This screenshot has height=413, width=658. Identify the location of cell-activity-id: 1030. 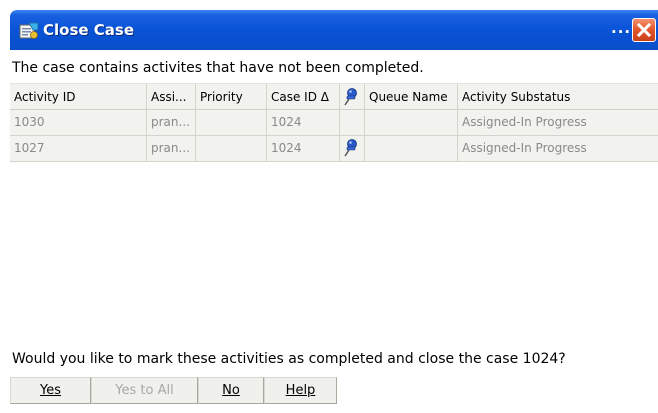
(78, 122).